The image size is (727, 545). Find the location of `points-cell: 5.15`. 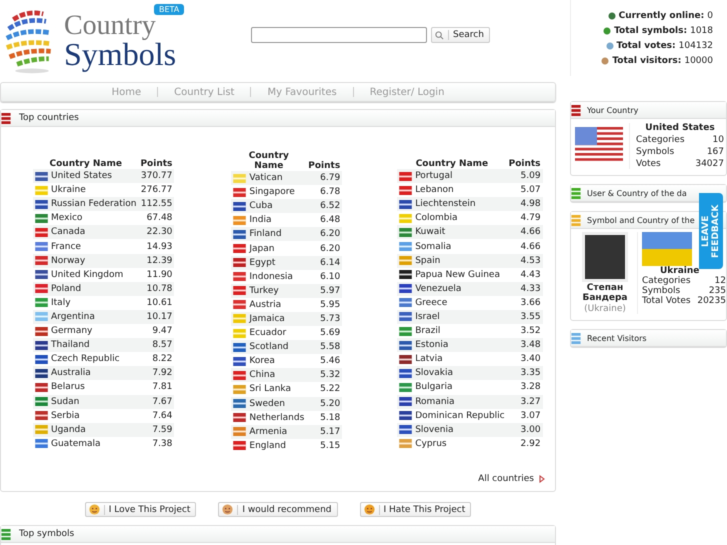

points-cell: 5.15 is located at coordinates (324, 445).